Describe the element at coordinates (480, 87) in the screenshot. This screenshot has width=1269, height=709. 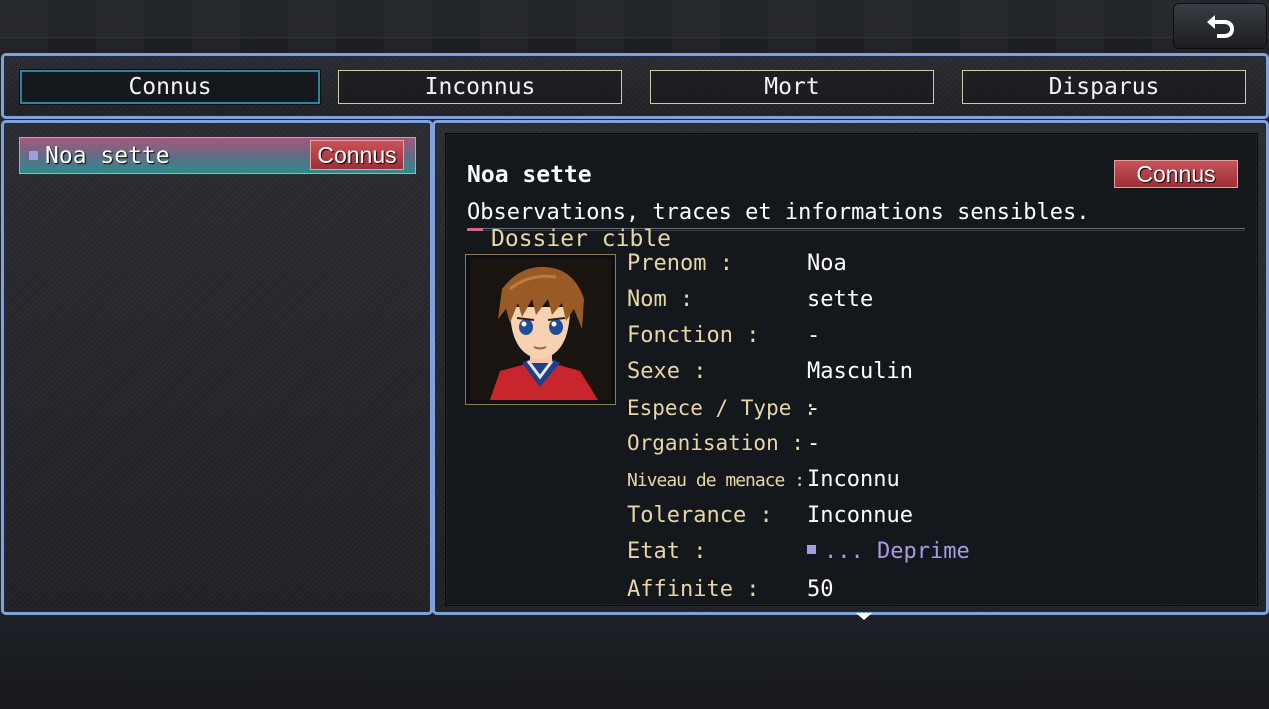
I see `tab-inconnus: Inconnus` at that location.